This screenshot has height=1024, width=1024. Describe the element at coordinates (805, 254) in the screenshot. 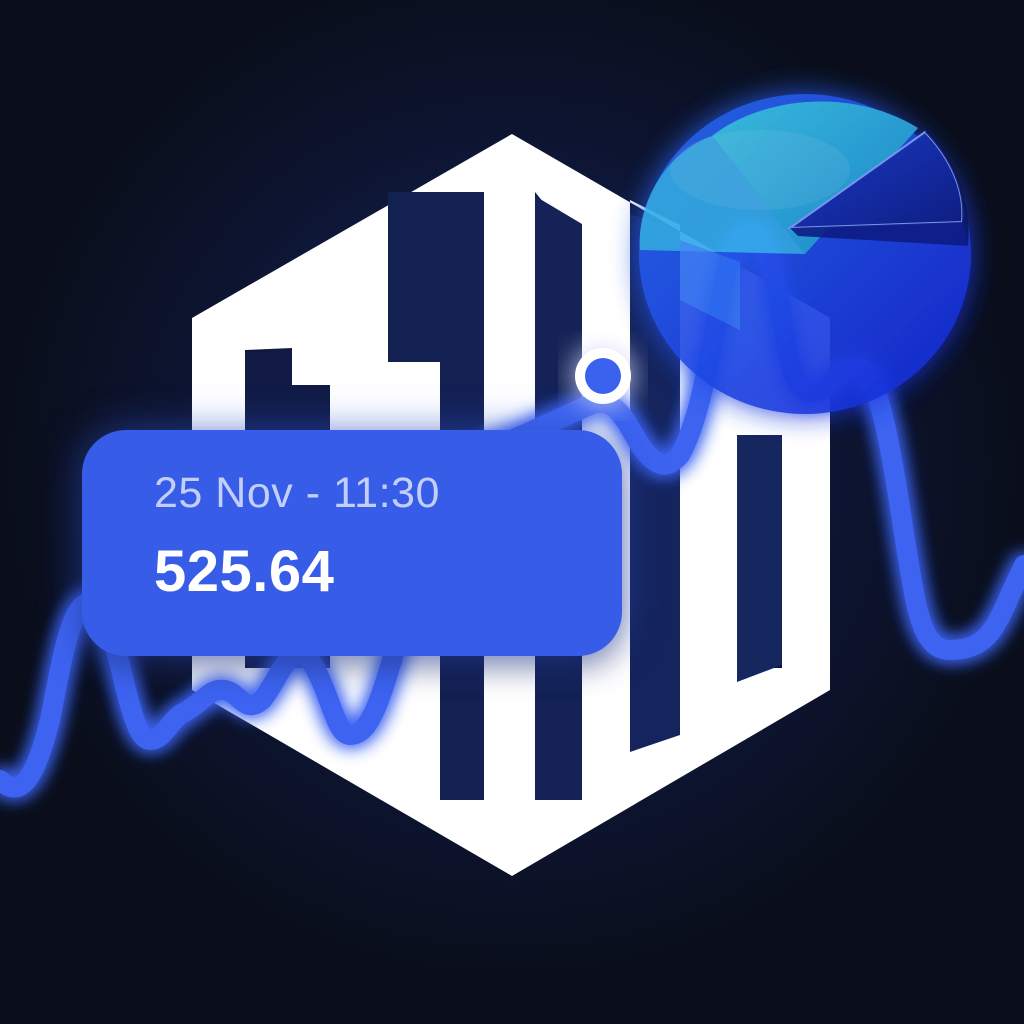

I see `pie-chart-icon` at that location.